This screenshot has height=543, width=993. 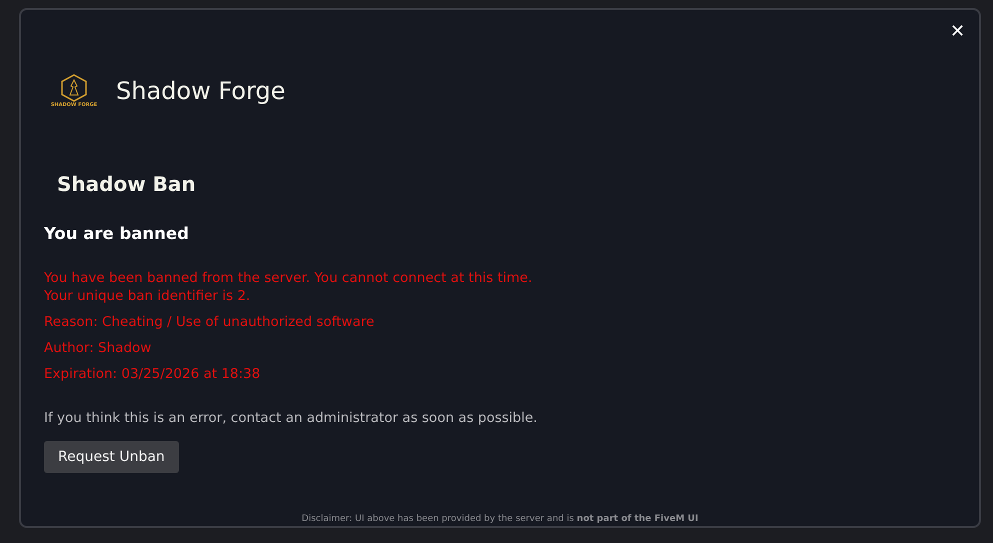 I want to click on disclaimer-text: Disclaimer: UI above has been provided by the server and is not part of the FiveM UI, so click(x=500, y=519).